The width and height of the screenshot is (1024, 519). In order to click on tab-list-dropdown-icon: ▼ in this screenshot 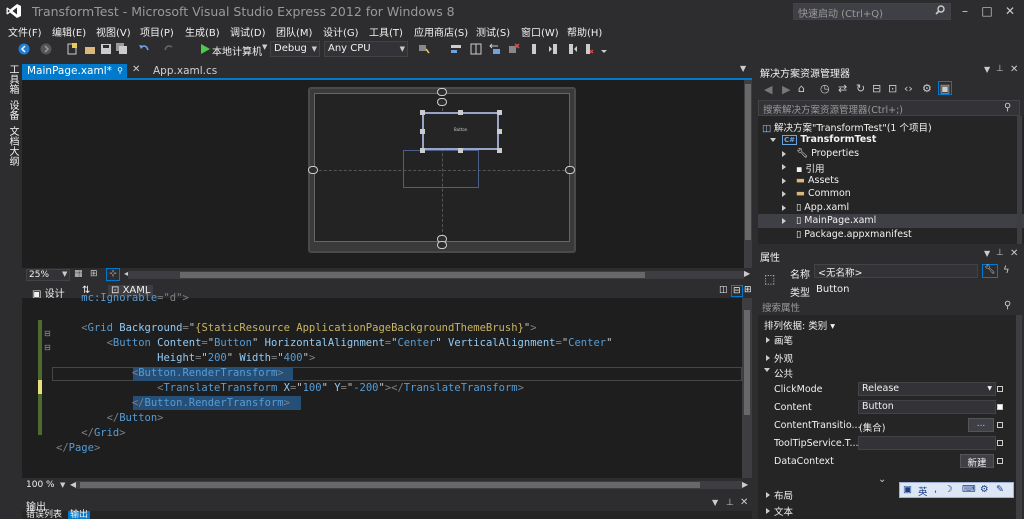, I will do `click(743, 68)`.